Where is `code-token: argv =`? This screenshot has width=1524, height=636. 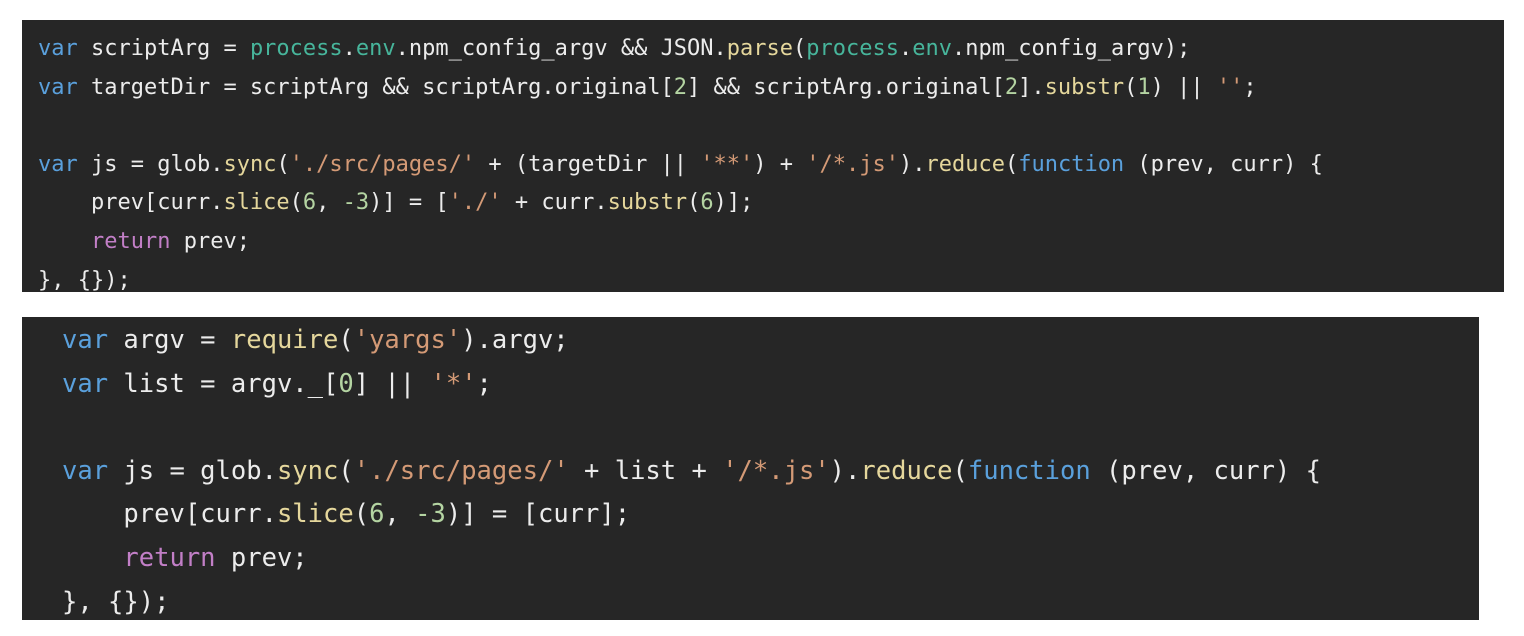
code-token: argv = is located at coordinates (169, 340).